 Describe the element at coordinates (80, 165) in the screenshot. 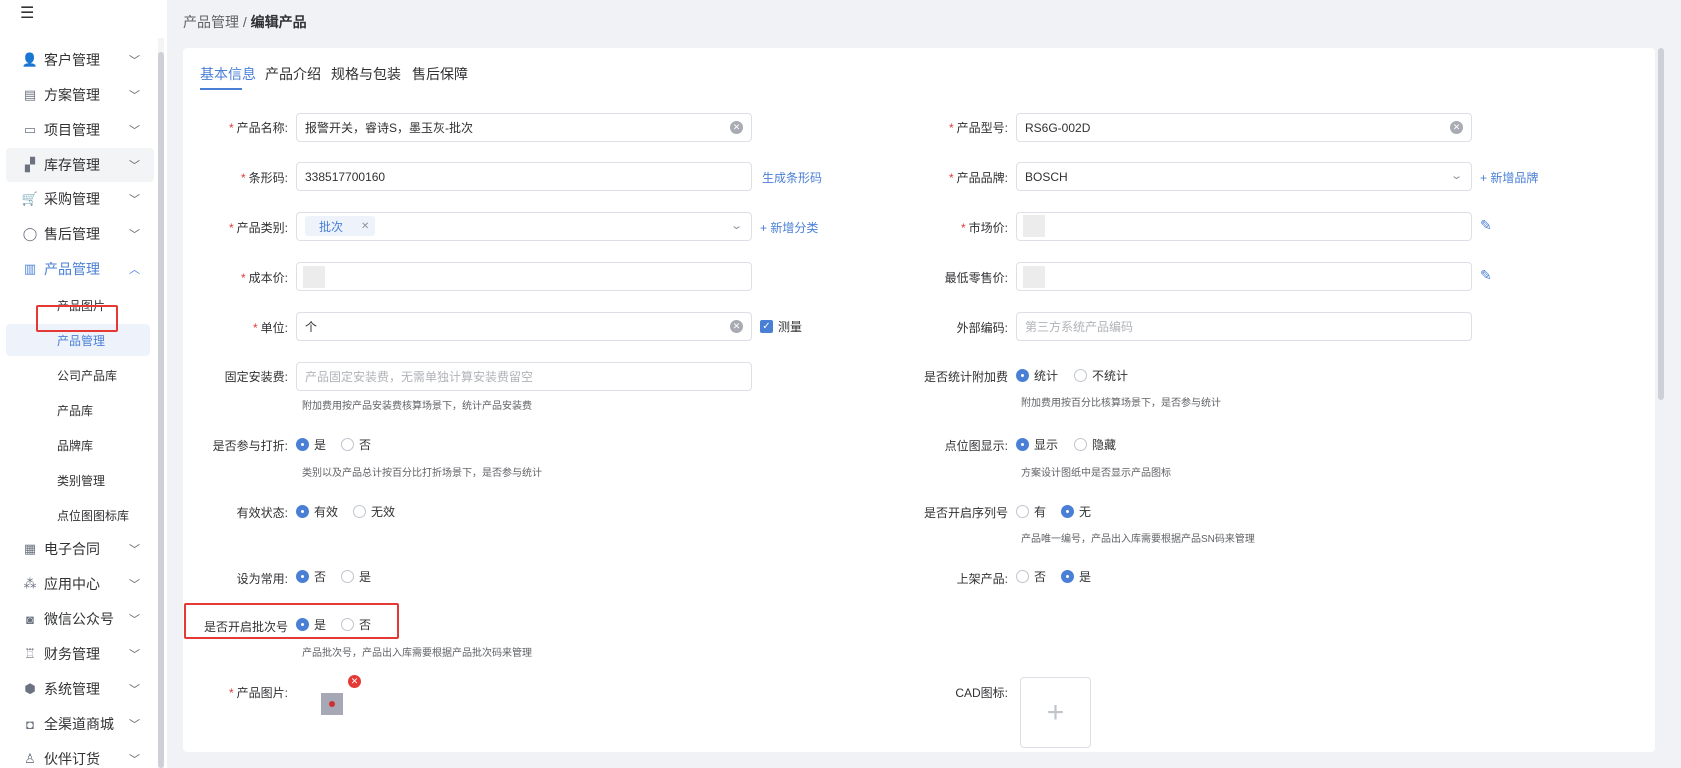

I see `sidebar-item-4: ▞ 库存管理 ﹀` at that location.